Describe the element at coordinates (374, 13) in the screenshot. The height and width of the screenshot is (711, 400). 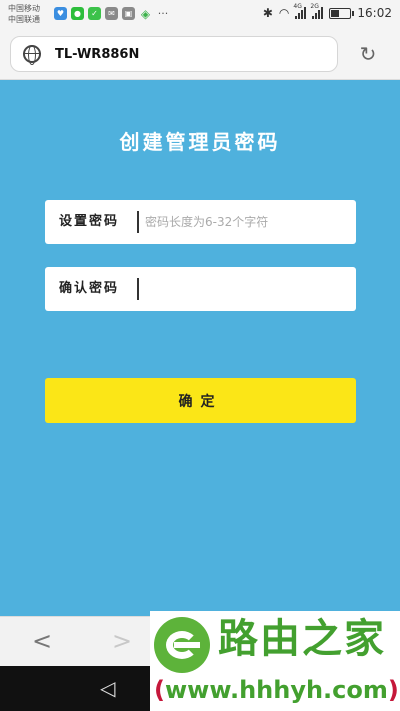
I see `clock: 16:02` at that location.